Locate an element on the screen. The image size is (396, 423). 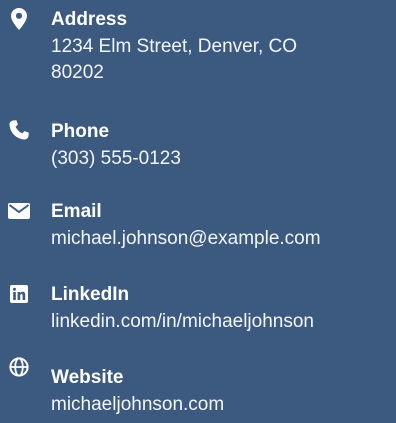
email-link: michael.johnson@example.com is located at coordinates (186, 238).